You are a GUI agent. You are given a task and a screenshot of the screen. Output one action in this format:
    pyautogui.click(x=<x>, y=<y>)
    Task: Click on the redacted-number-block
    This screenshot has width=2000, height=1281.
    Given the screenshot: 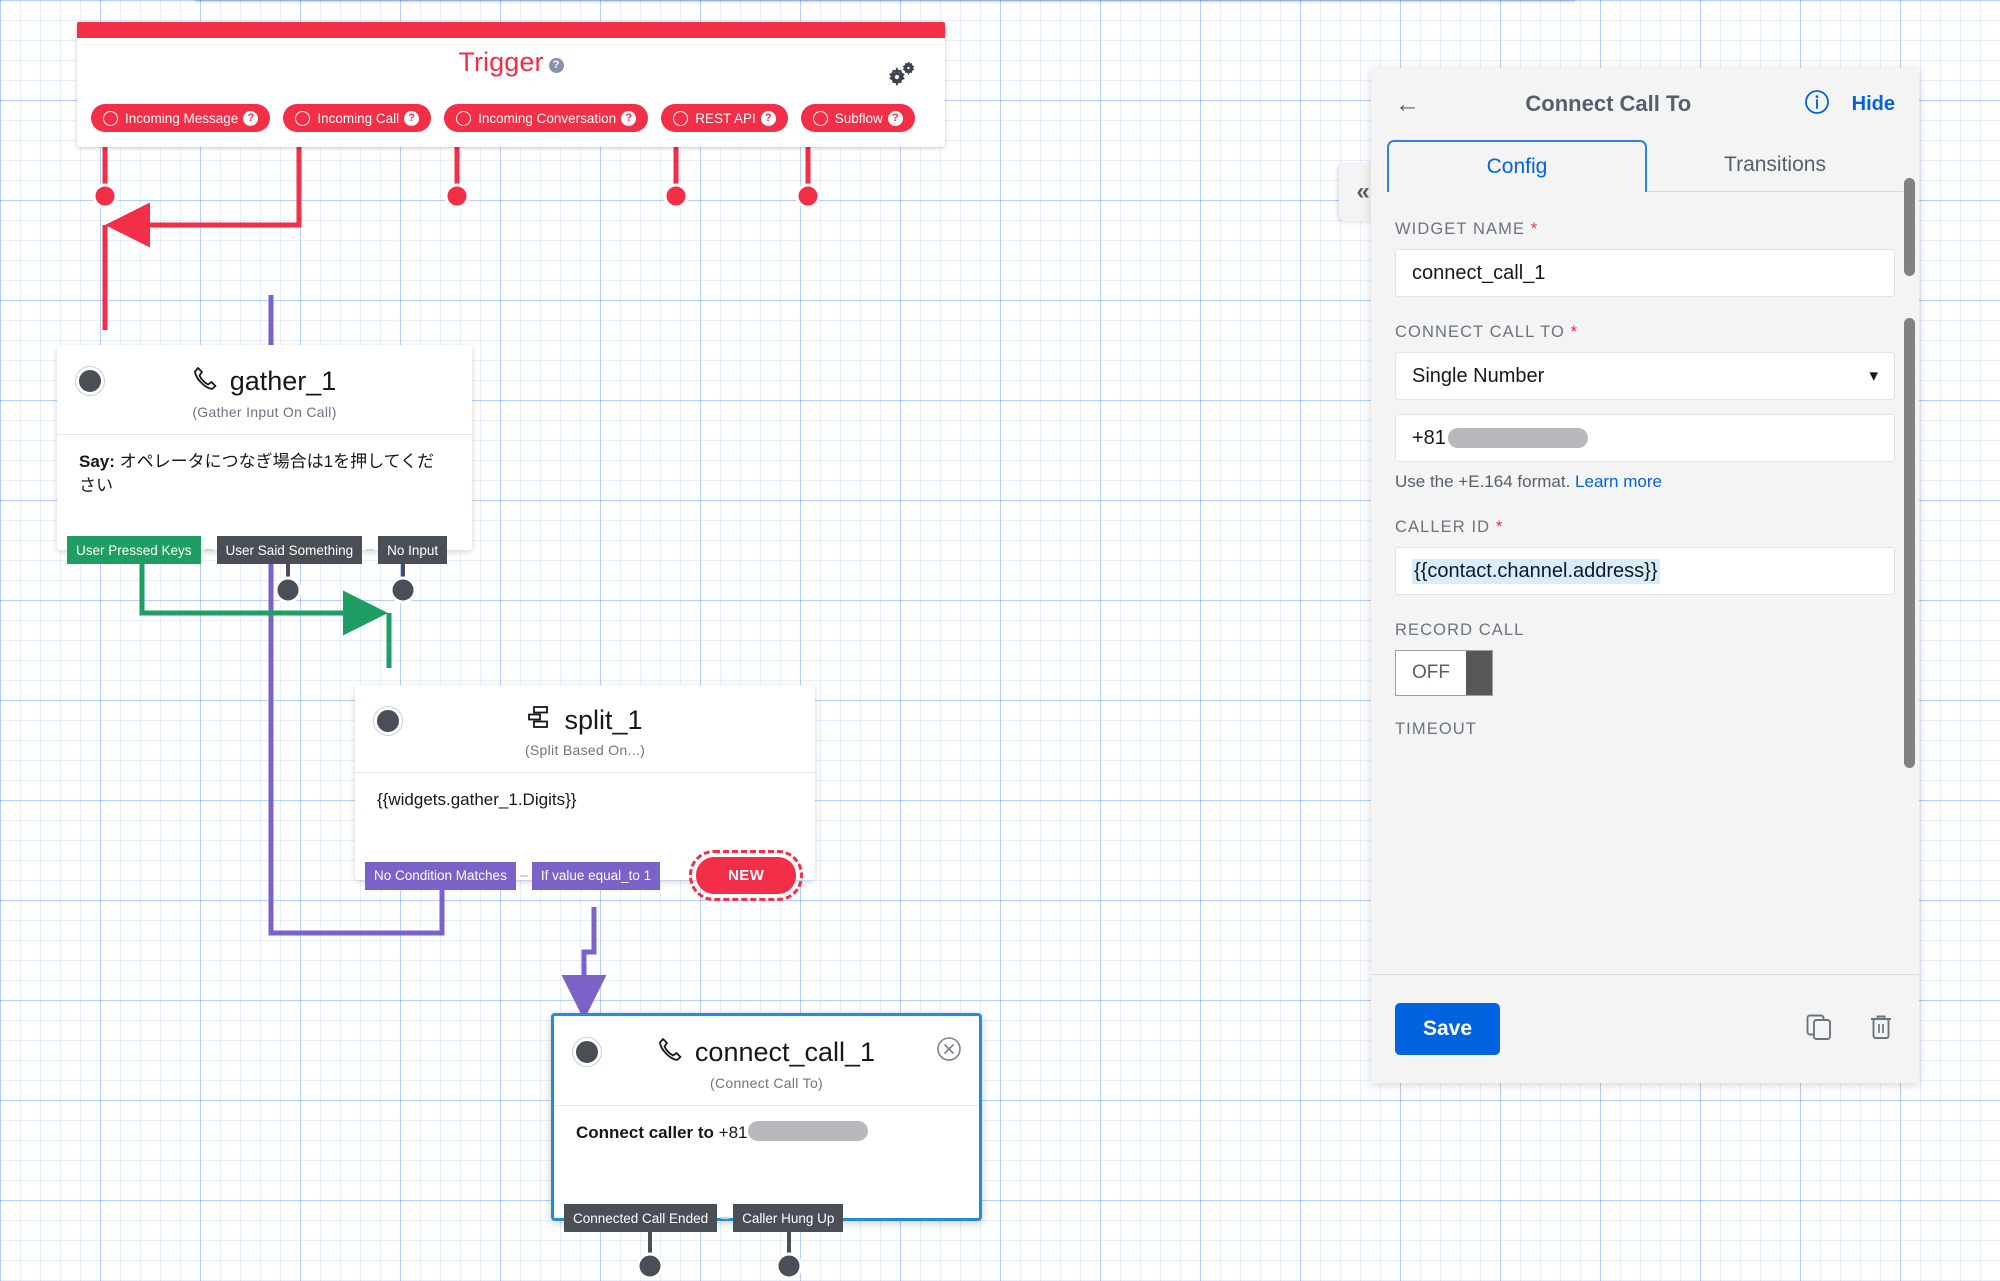 What is the action you would take?
    pyautogui.click(x=1517, y=438)
    